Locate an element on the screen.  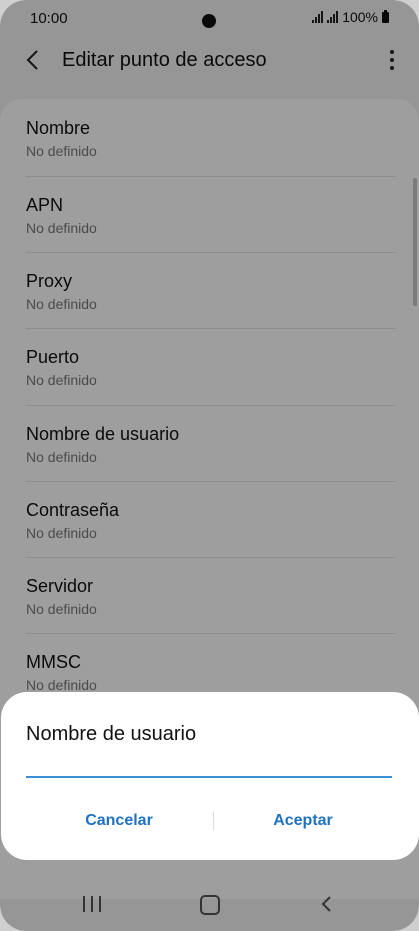
username-input is located at coordinates (209, 760).